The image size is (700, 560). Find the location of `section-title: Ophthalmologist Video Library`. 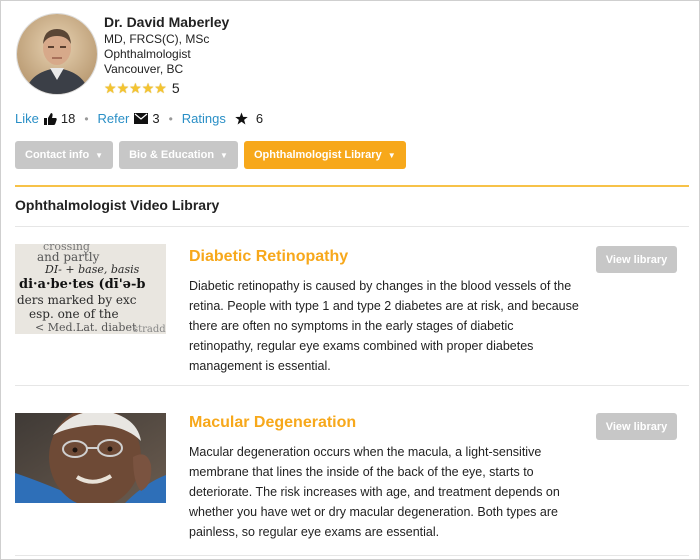

section-title: Ophthalmologist Video Library is located at coordinates (117, 205).